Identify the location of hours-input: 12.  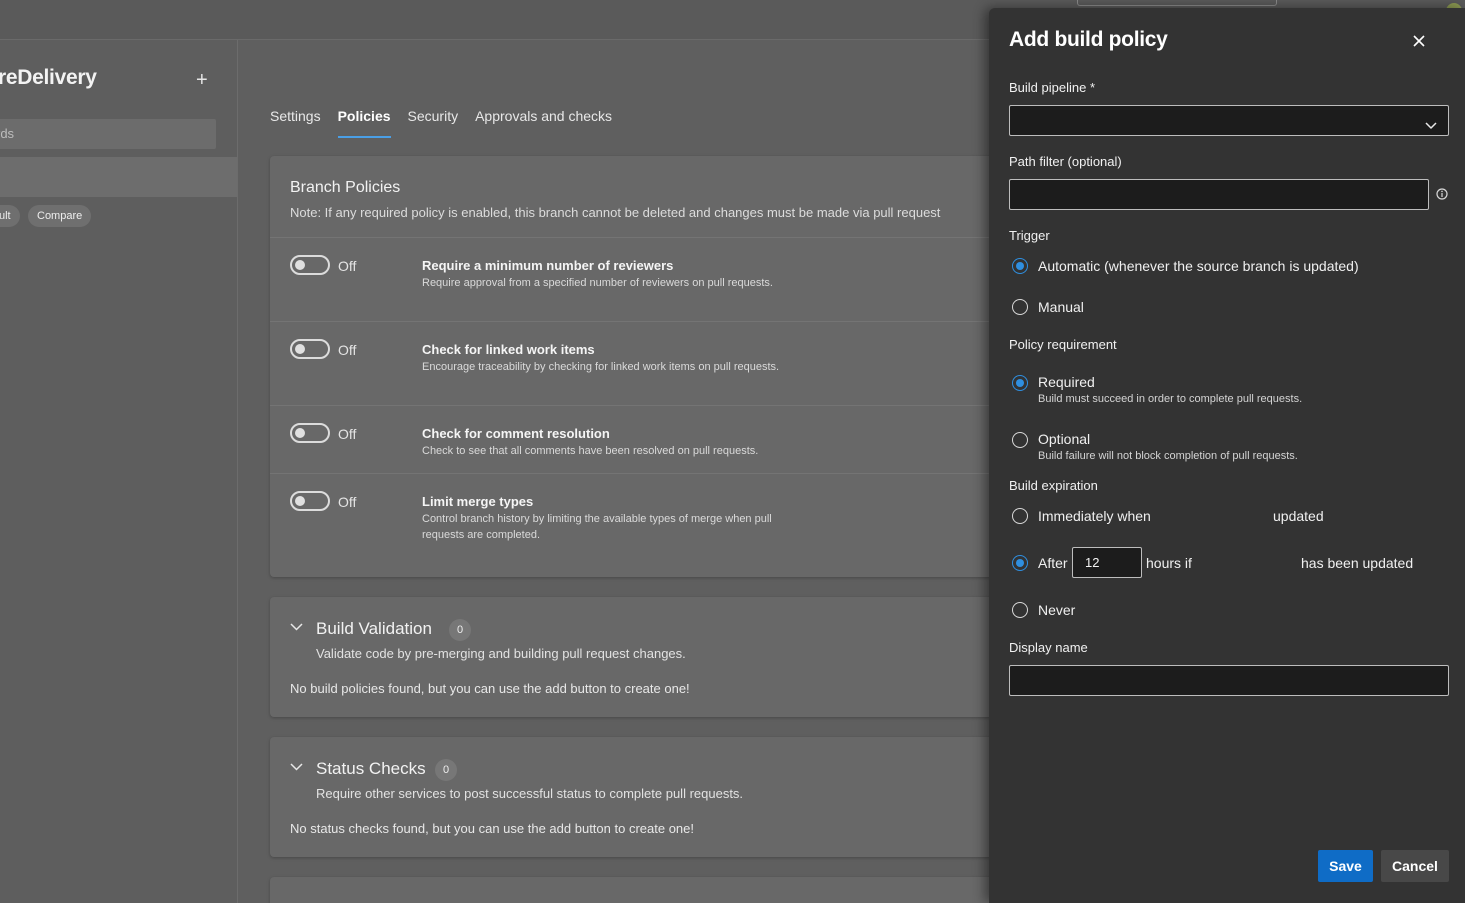
(1107, 562).